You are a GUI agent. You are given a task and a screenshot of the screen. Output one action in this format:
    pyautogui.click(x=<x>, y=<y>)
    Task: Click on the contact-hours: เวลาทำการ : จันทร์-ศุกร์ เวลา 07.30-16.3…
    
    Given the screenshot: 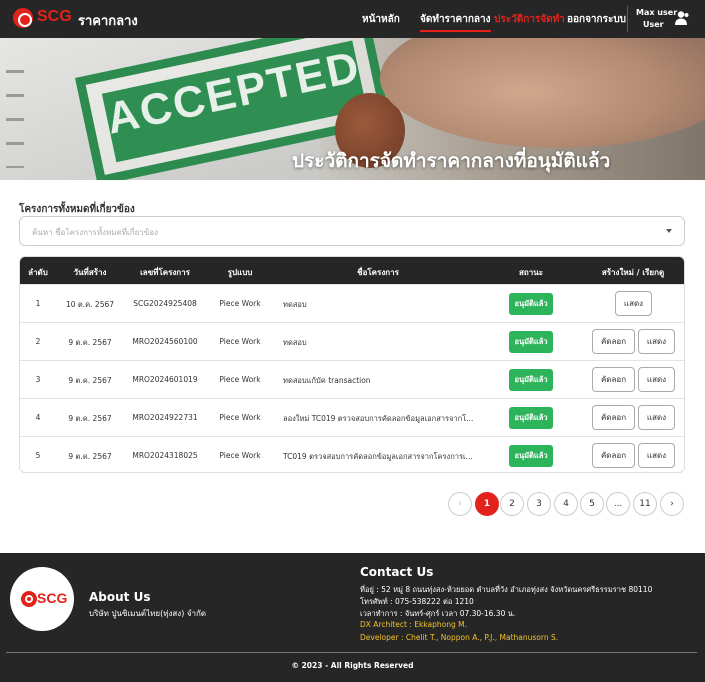 What is the action you would take?
    pyautogui.click(x=438, y=613)
    